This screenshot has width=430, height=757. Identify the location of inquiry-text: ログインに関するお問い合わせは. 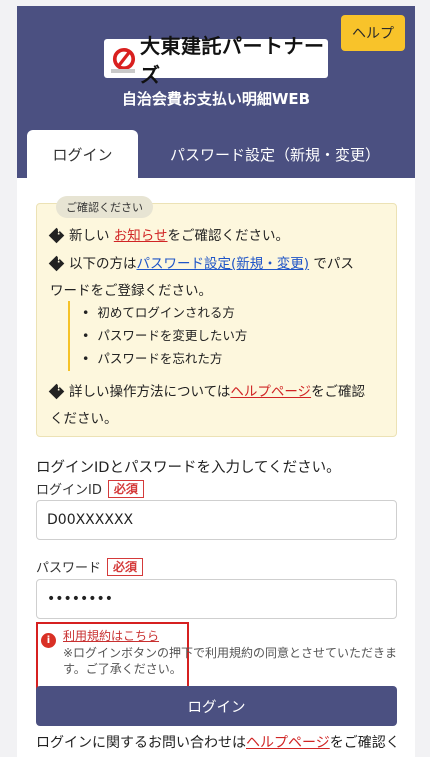
(141, 743).